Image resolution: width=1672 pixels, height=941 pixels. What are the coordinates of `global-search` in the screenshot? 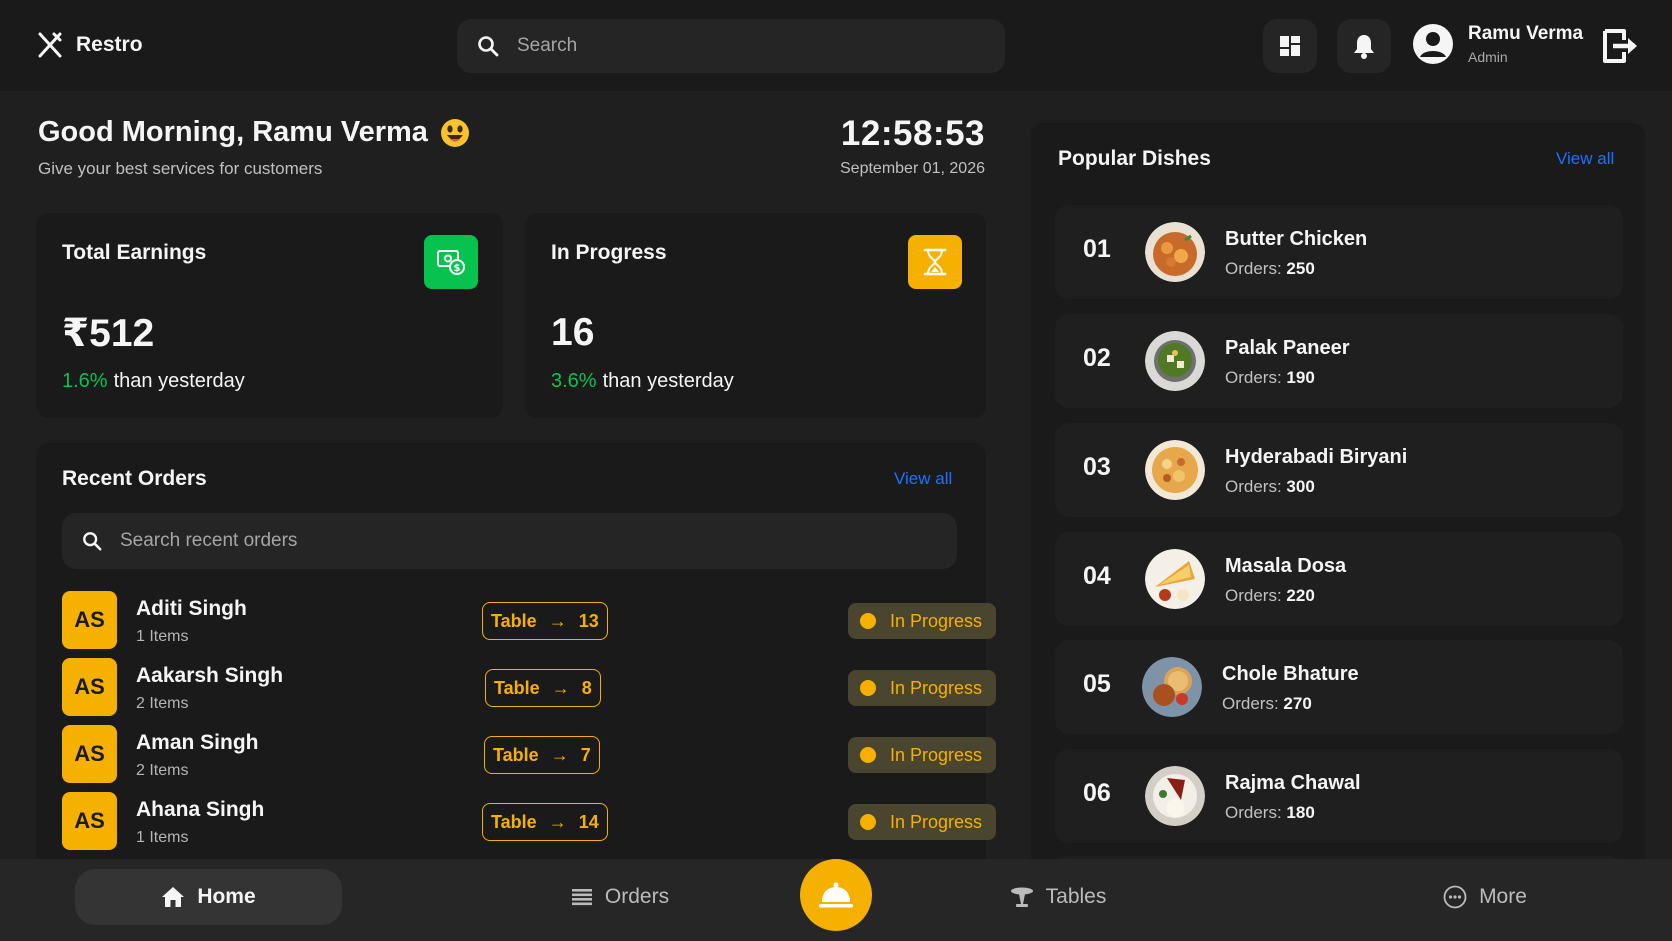 It's located at (731, 46).